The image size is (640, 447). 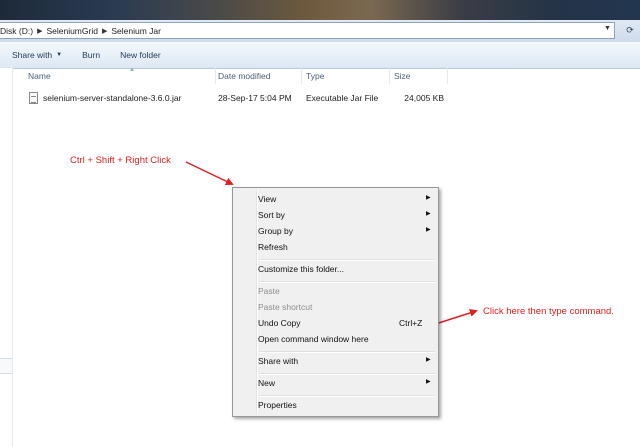 I want to click on share-with-button: Share with ▼, so click(x=37, y=55).